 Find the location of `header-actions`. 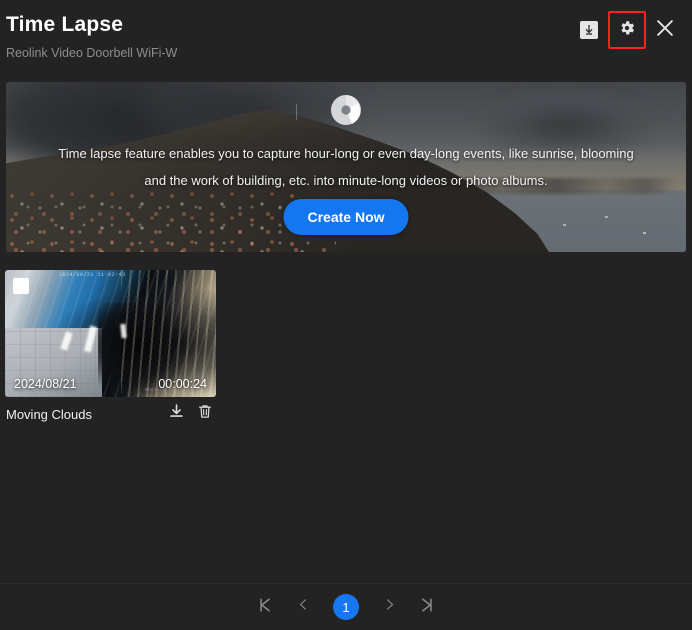

header-actions is located at coordinates (627, 30).